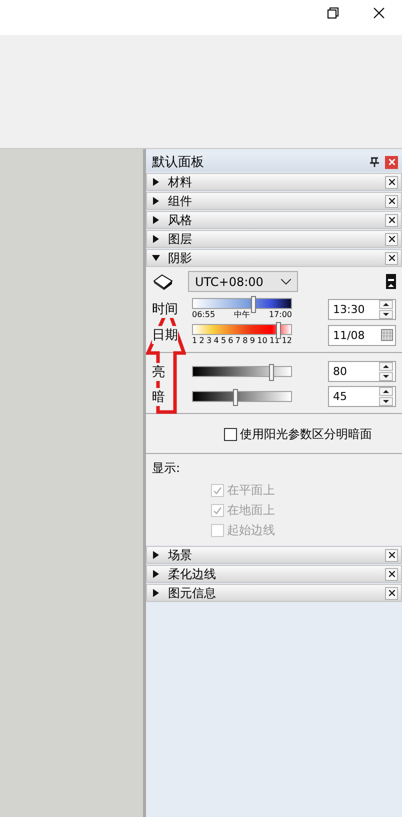 The image size is (402, 817). What do you see at coordinates (242, 315) in the screenshot?
I see `scale-label: 中午` at bounding box center [242, 315].